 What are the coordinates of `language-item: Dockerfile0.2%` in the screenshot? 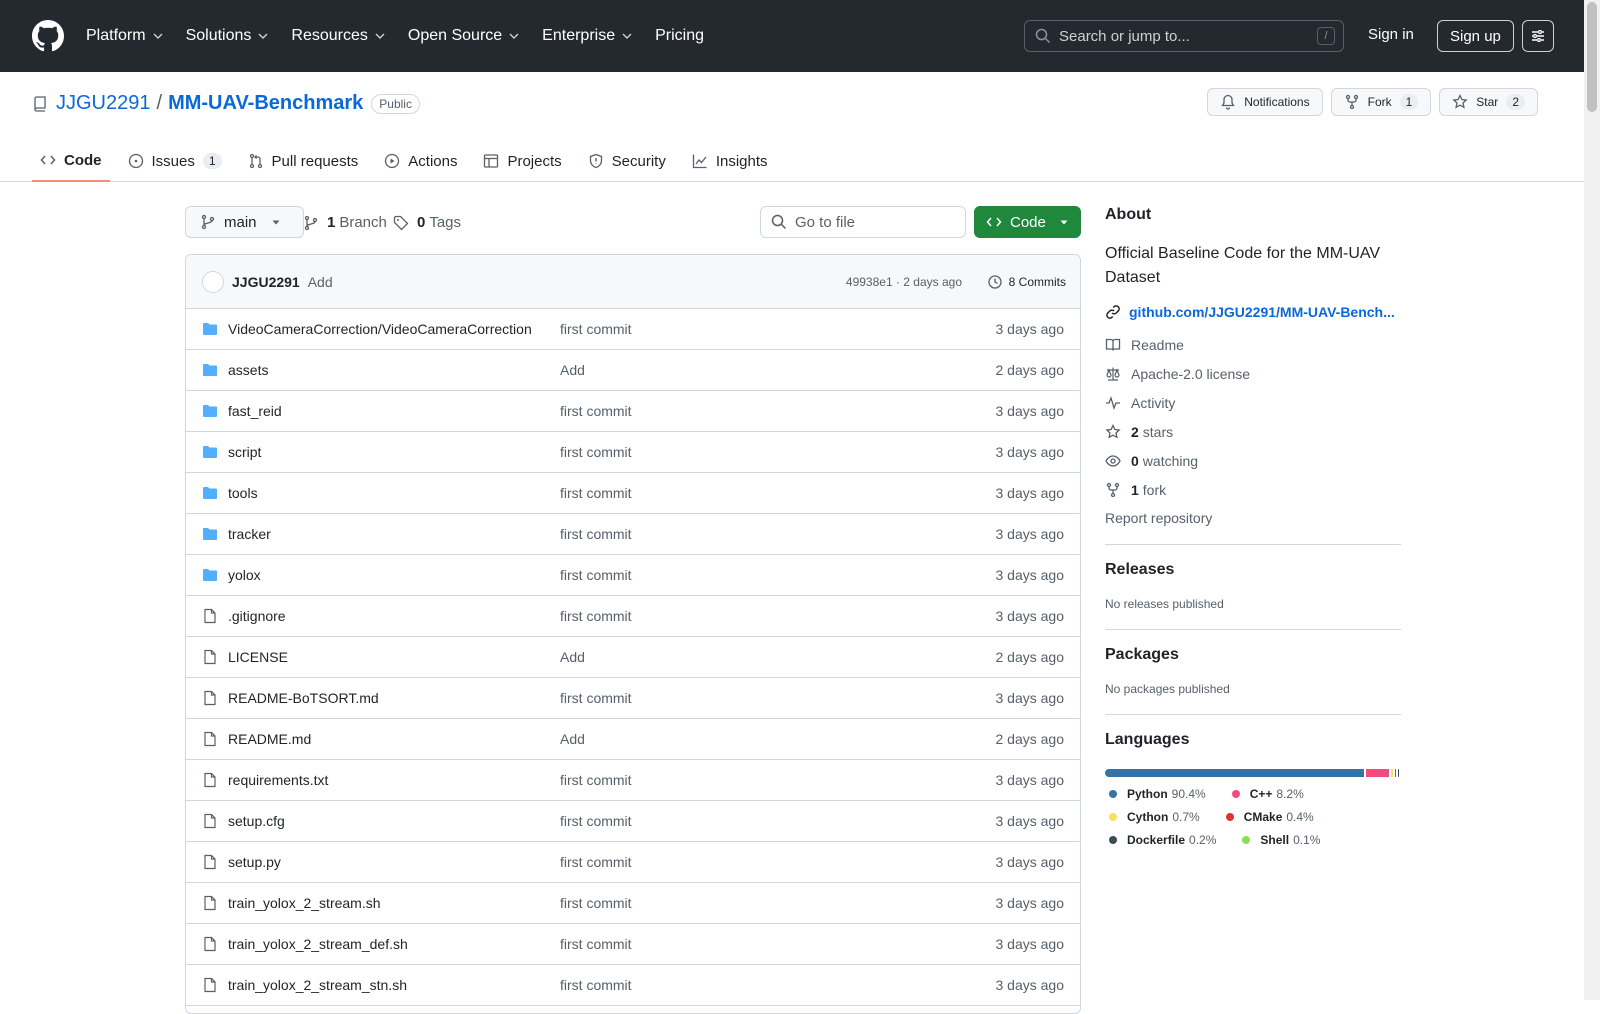 It's located at (1160, 840).